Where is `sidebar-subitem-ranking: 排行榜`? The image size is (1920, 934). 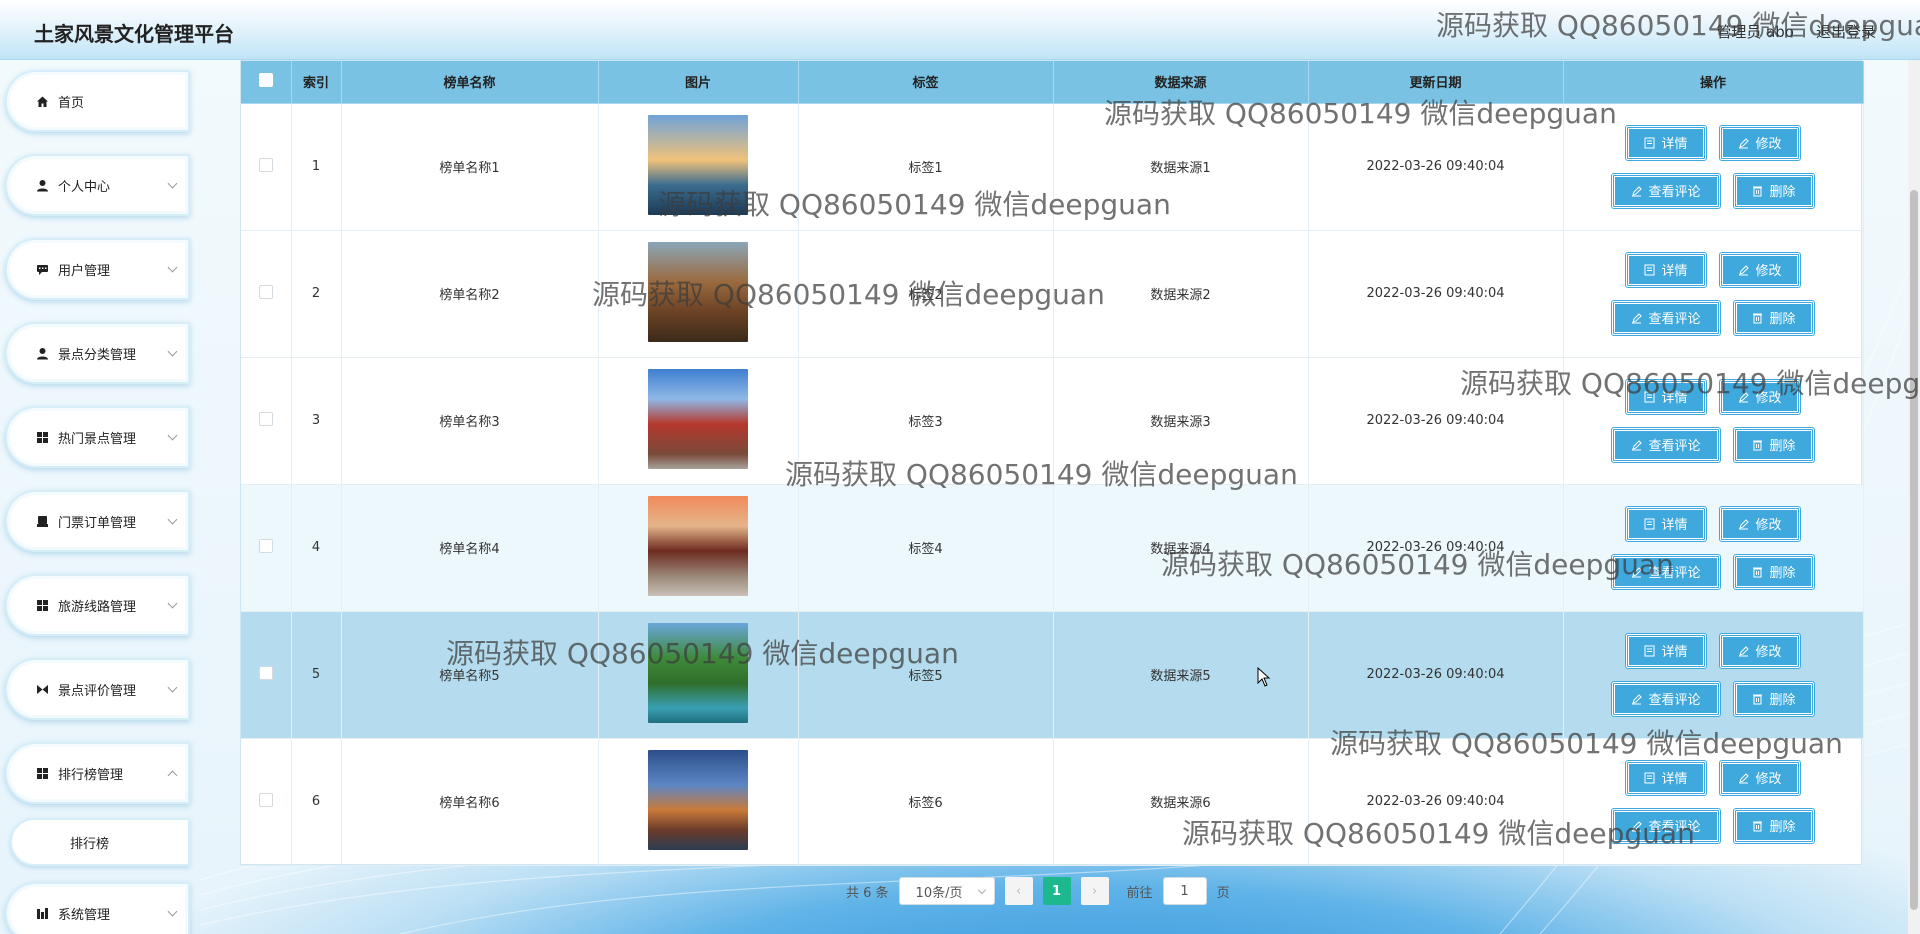 sidebar-subitem-ranking: 排行榜 is located at coordinates (100, 842).